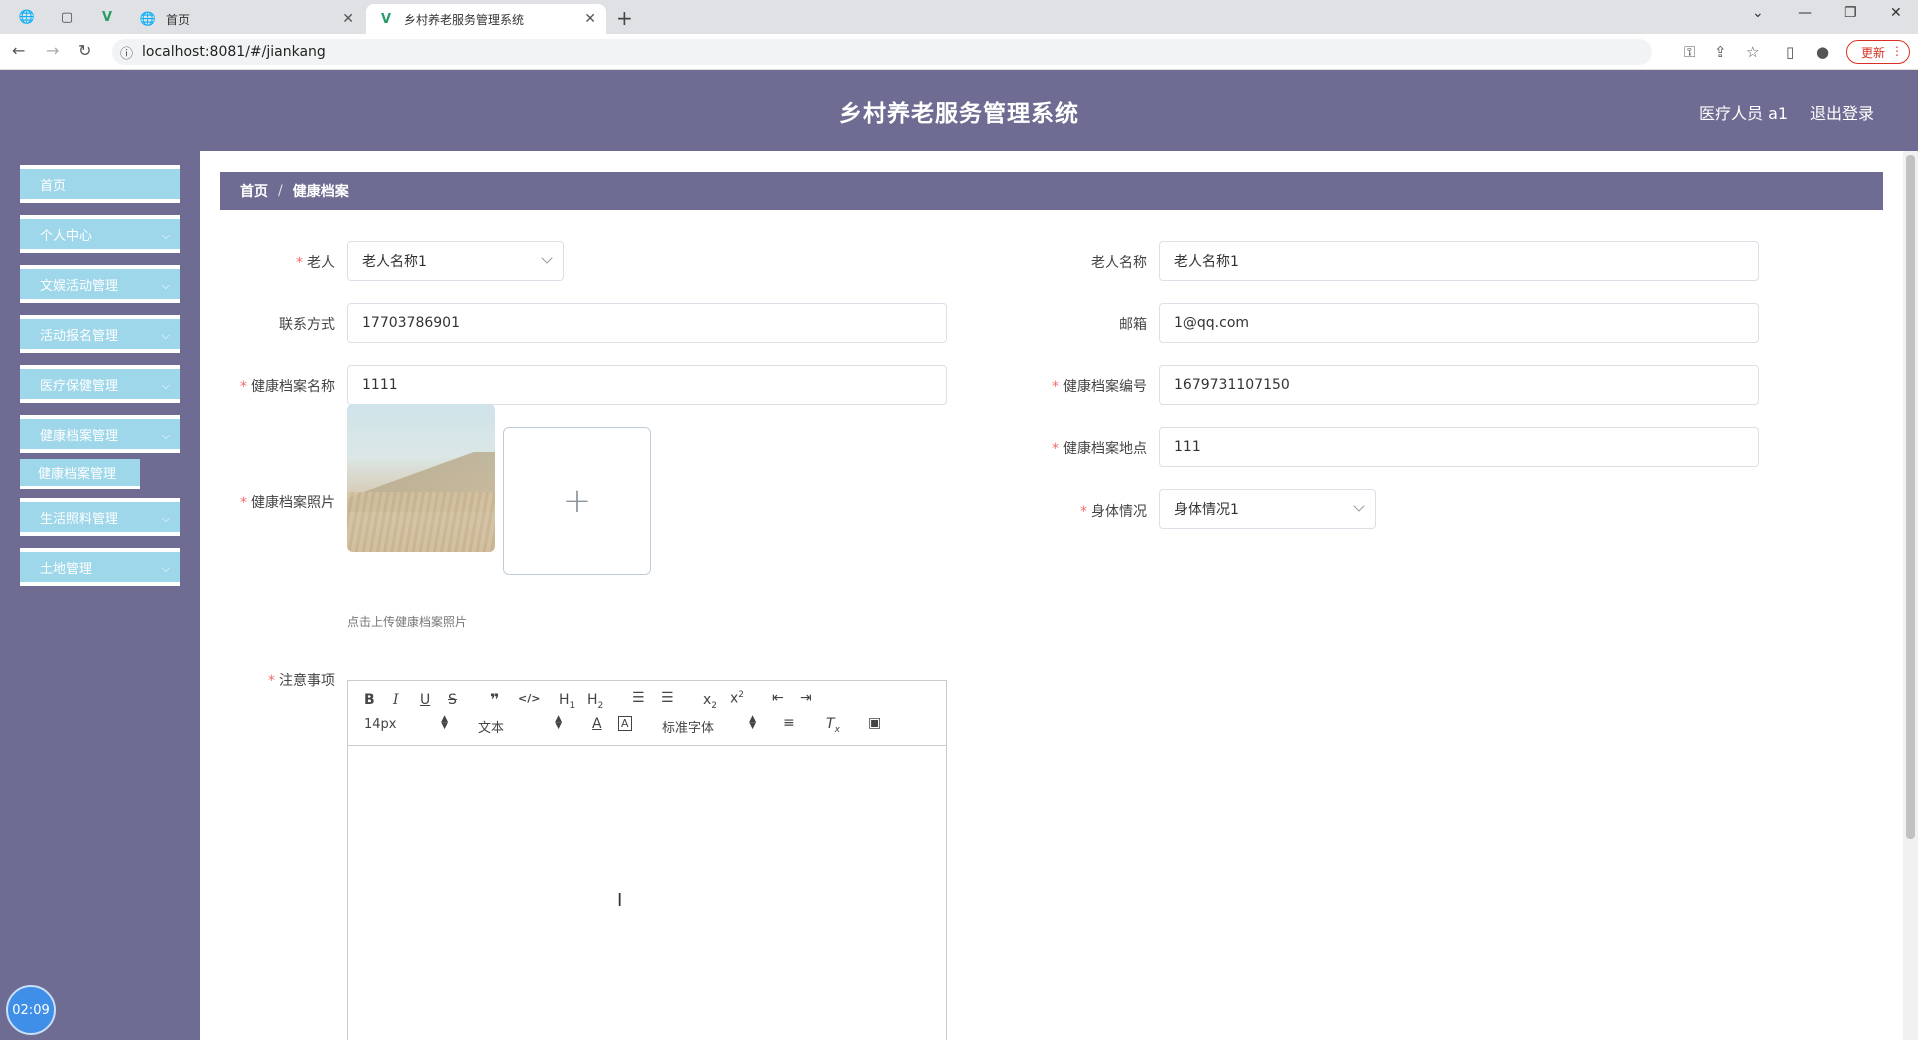 The image size is (1918, 1040). I want to click on sidebar-item-health-records: 健康档案管理 ⌵, so click(100, 434).